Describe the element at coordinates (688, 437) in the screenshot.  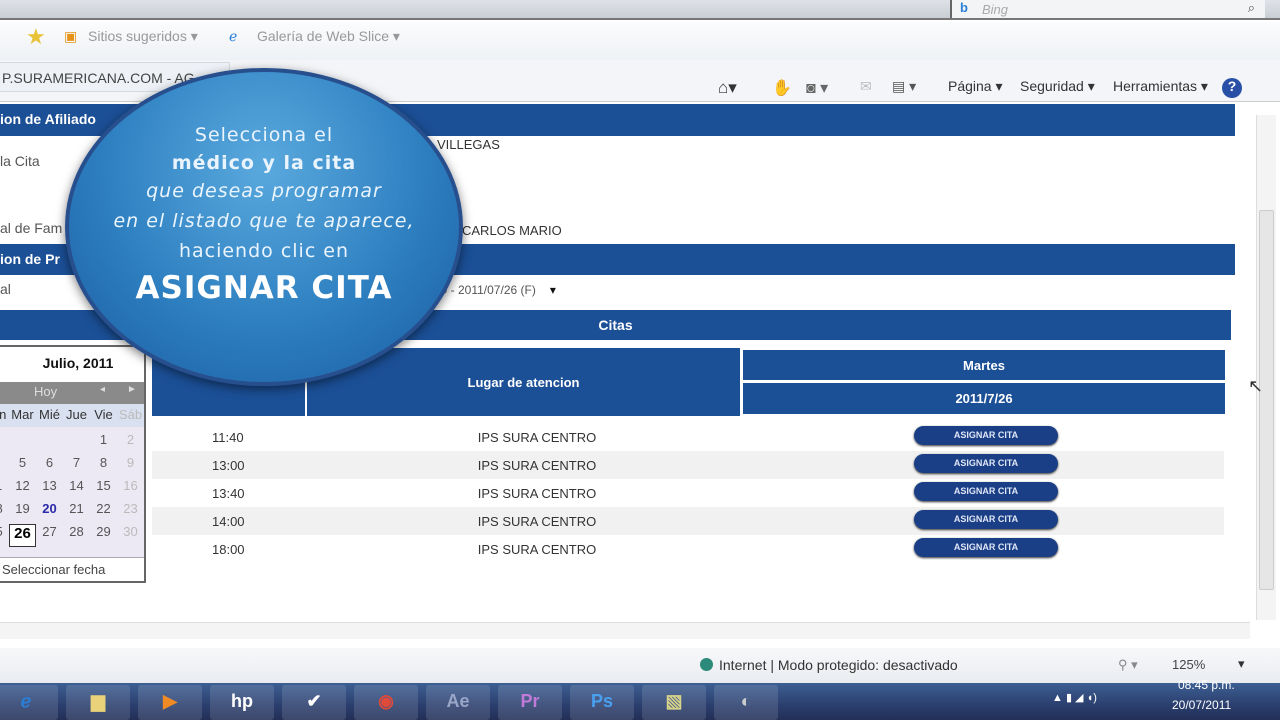
I see `table-row: 11:40 IPS SURA CENTRO ASIGNAR CITA` at that location.